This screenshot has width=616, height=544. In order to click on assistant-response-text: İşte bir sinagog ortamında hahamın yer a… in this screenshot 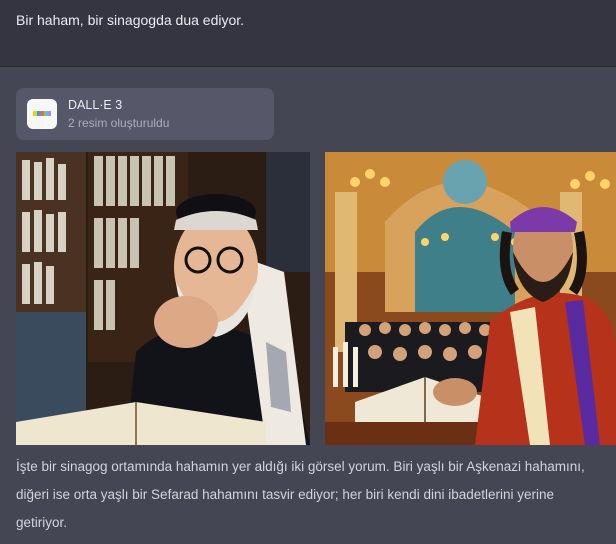, I will do `click(300, 494)`.